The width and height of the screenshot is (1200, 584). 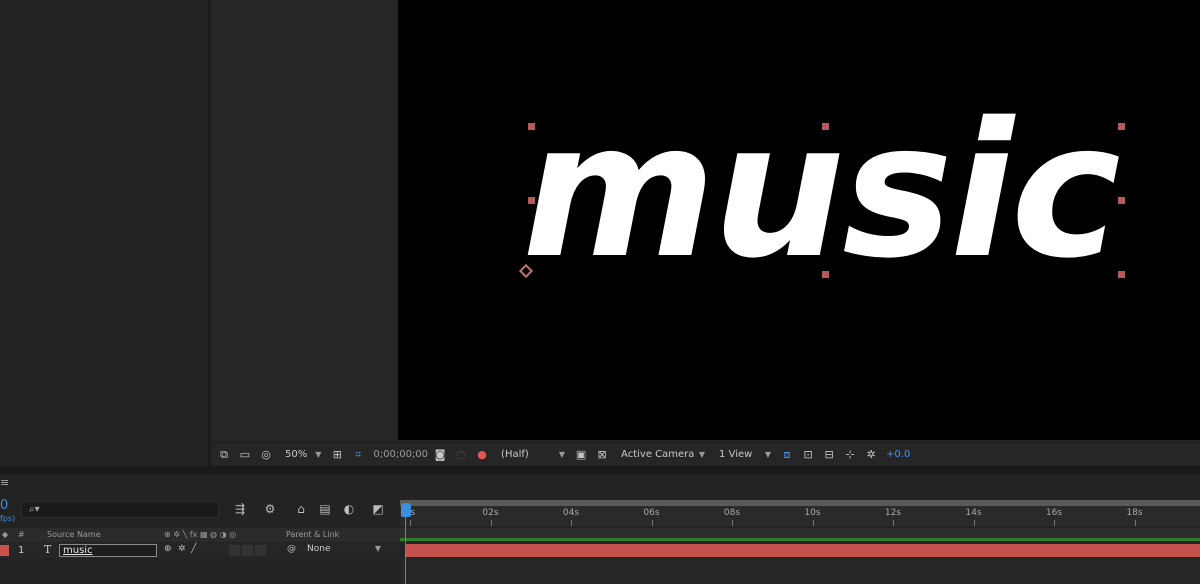 I want to click on empty-track-area, so click(x=800, y=571).